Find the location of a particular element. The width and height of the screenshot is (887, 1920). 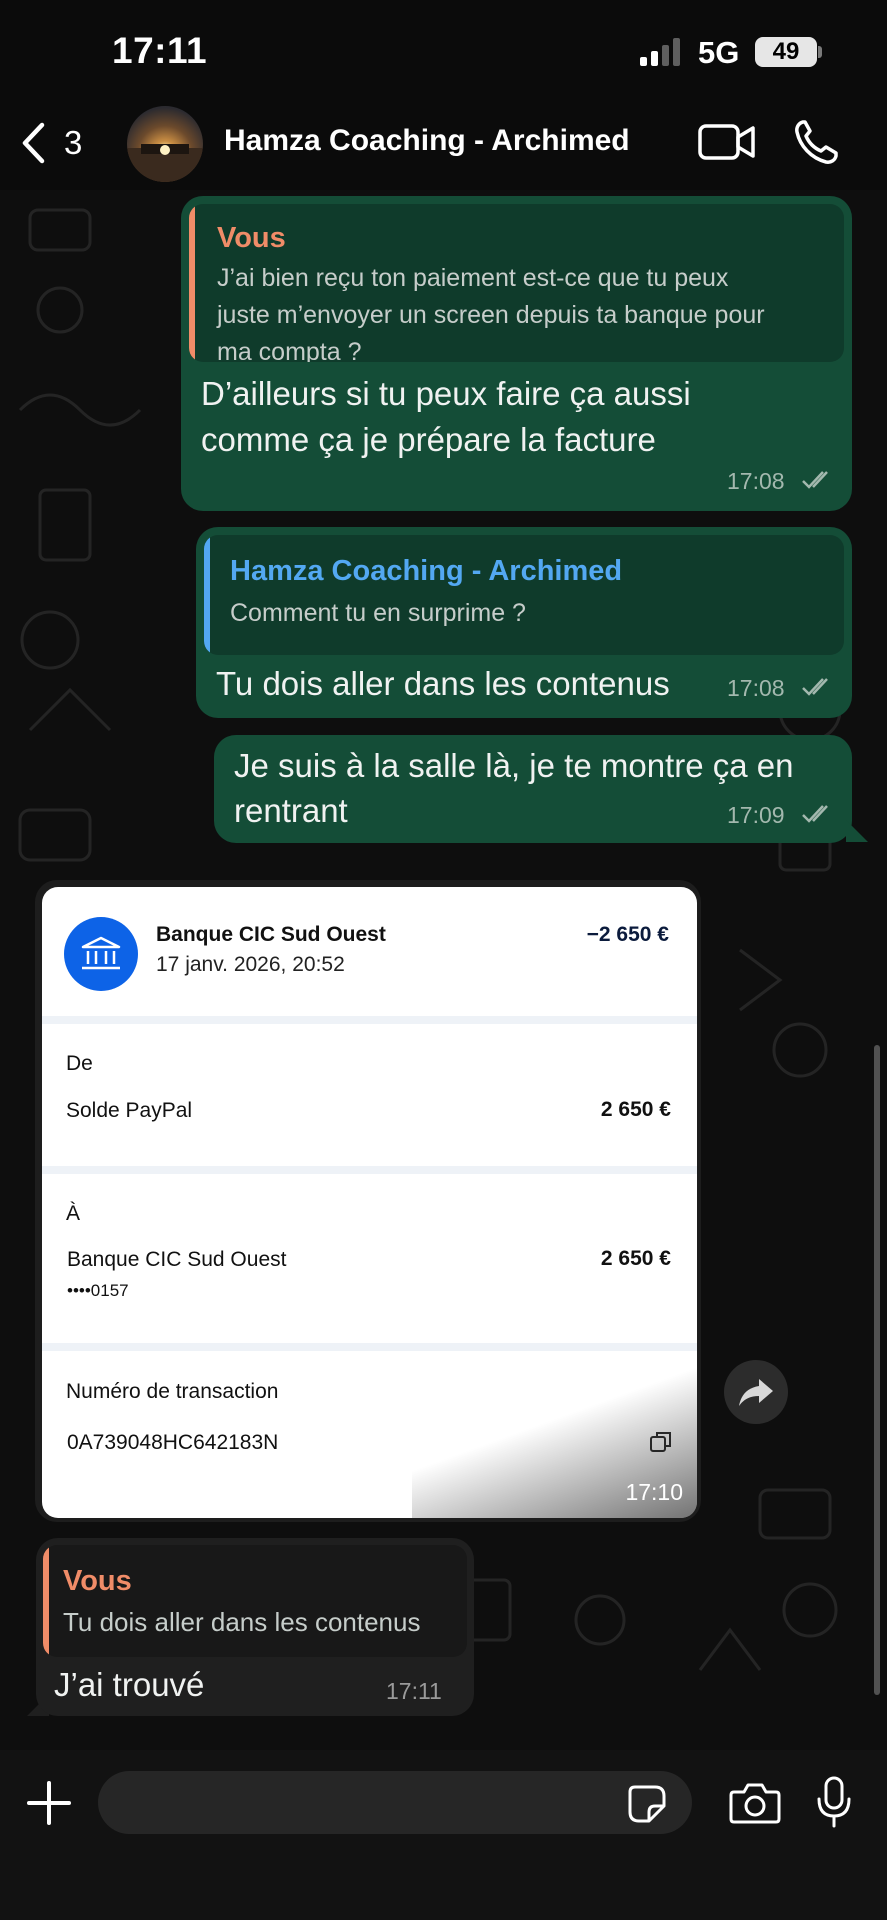

receipt-to-value: Banque CIC Sud Ouest is located at coordinates (177, 1259).